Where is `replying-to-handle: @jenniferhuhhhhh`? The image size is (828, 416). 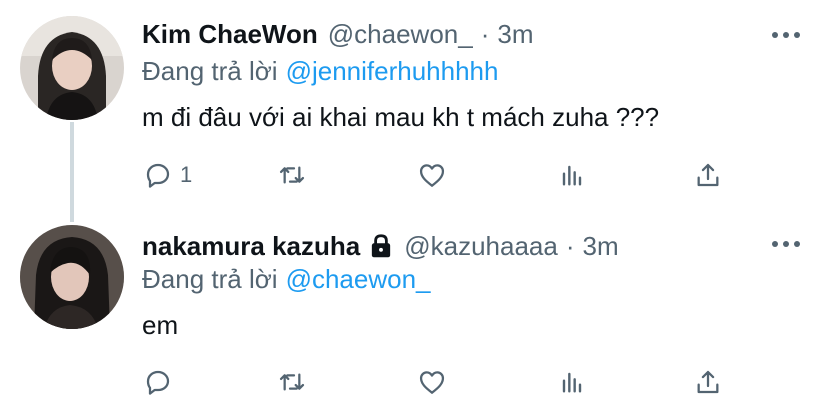
replying-to-handle: @jenniferhuhhhhh is located at coordinates (392, 71).